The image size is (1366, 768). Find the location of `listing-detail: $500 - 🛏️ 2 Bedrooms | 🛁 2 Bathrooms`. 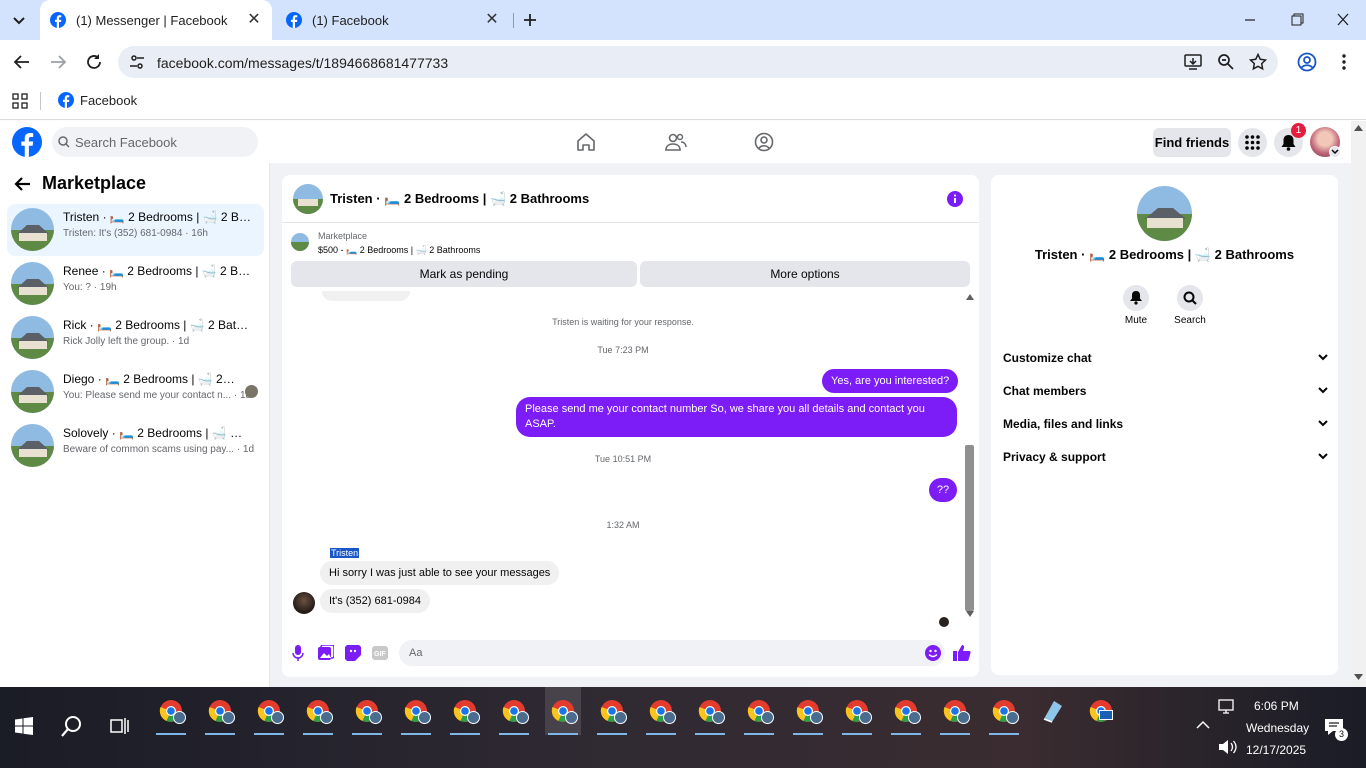

listing-detail: $500 - 🛏️ 2 Bedrooms | 🛁 2 Bathrooms is located at coordinates (399, 250).